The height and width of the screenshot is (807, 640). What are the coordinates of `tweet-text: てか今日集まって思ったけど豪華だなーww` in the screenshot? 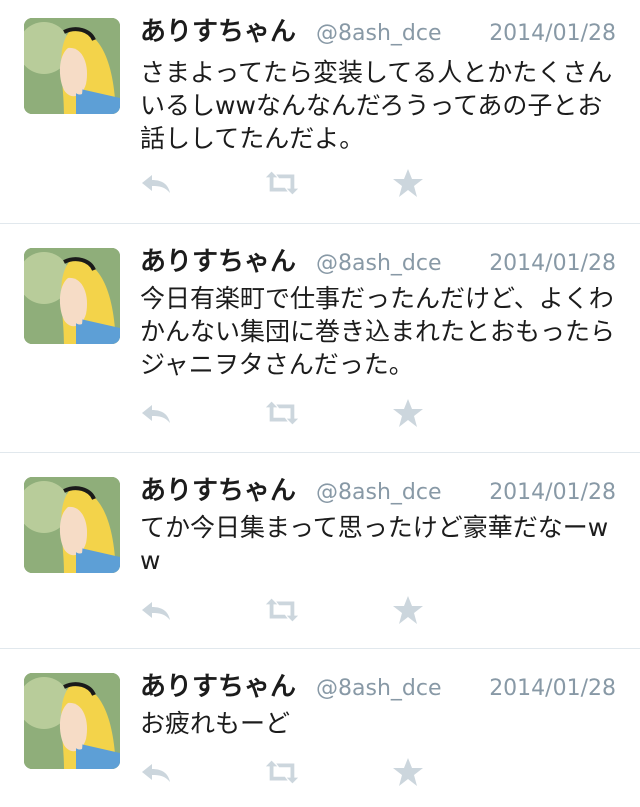 It's located at (374, 544).